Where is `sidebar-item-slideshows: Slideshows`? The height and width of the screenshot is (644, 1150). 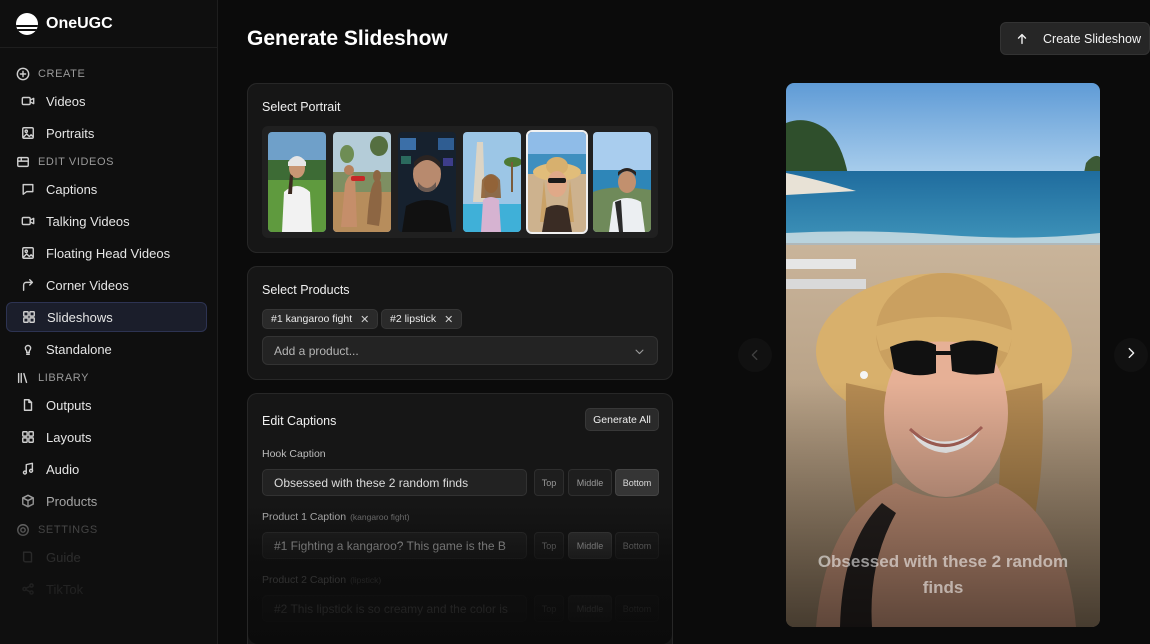 sidebar-item-slideshows: Slideshows is located at coordinates (106, 317).